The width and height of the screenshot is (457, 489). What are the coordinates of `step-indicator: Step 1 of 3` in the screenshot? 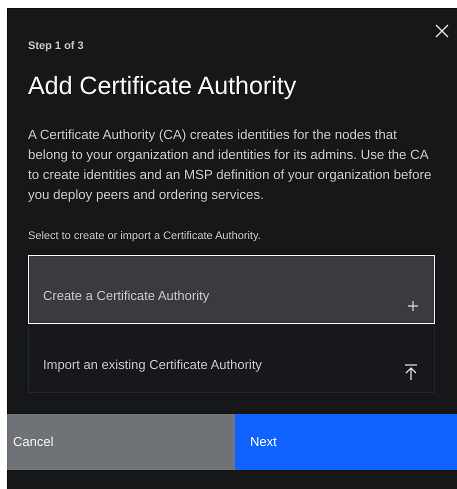 It's located at (56, 46).